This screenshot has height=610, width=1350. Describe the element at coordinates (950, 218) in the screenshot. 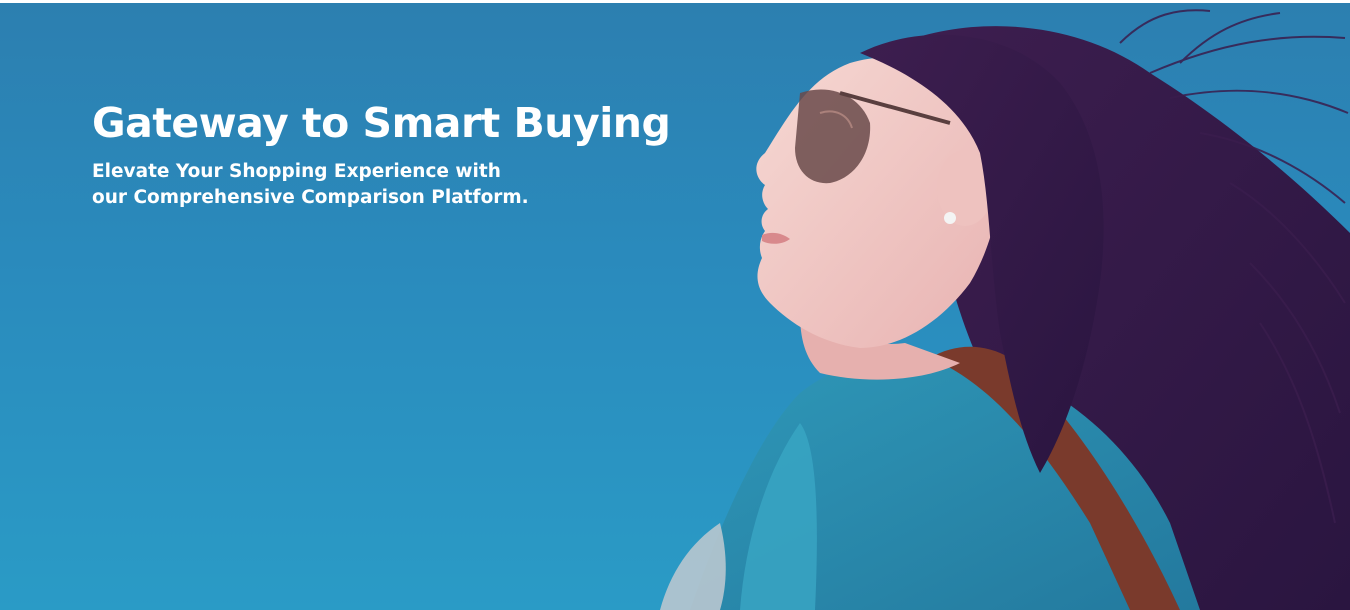

I see `earring` at that location.